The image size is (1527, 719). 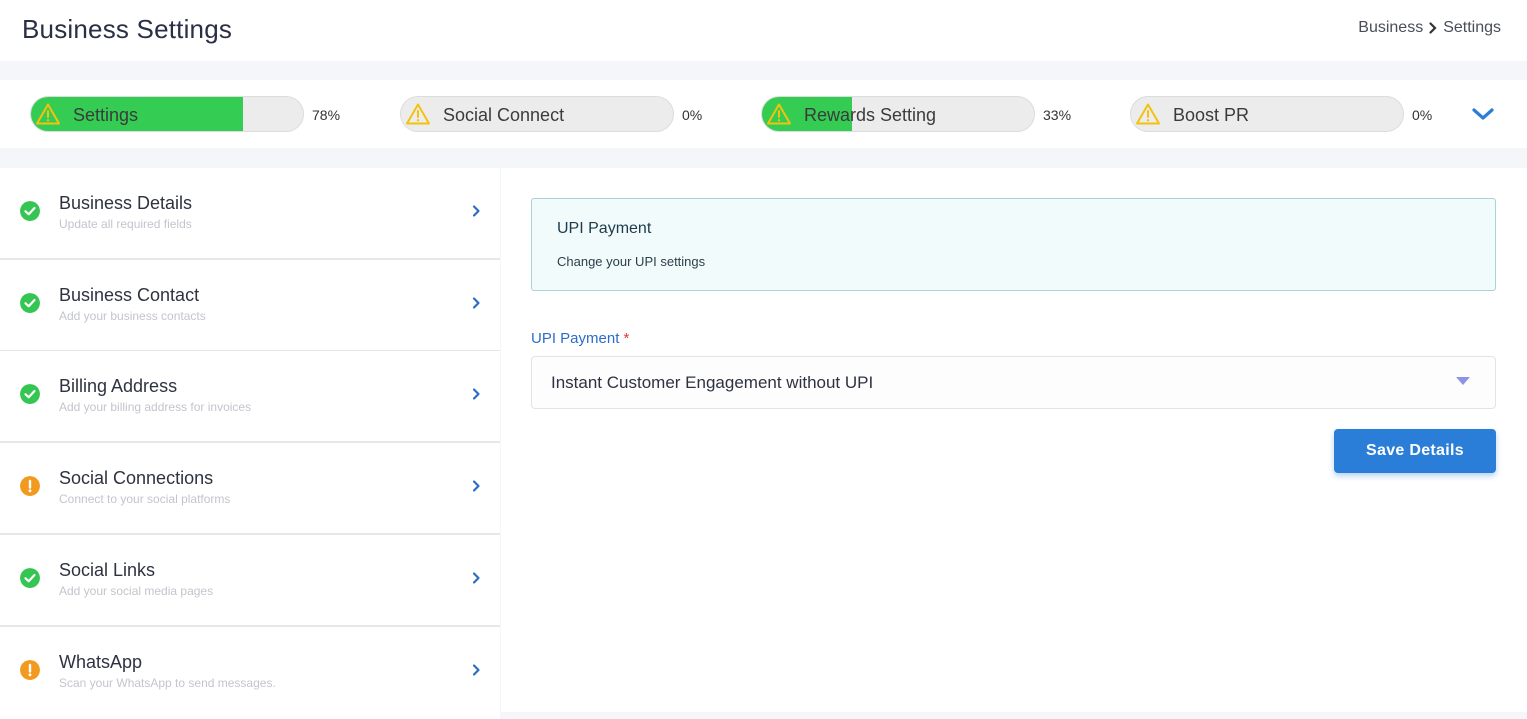 I want to click on progress-label-boost-pr: Boost PR, so click(x=1211, y=115).